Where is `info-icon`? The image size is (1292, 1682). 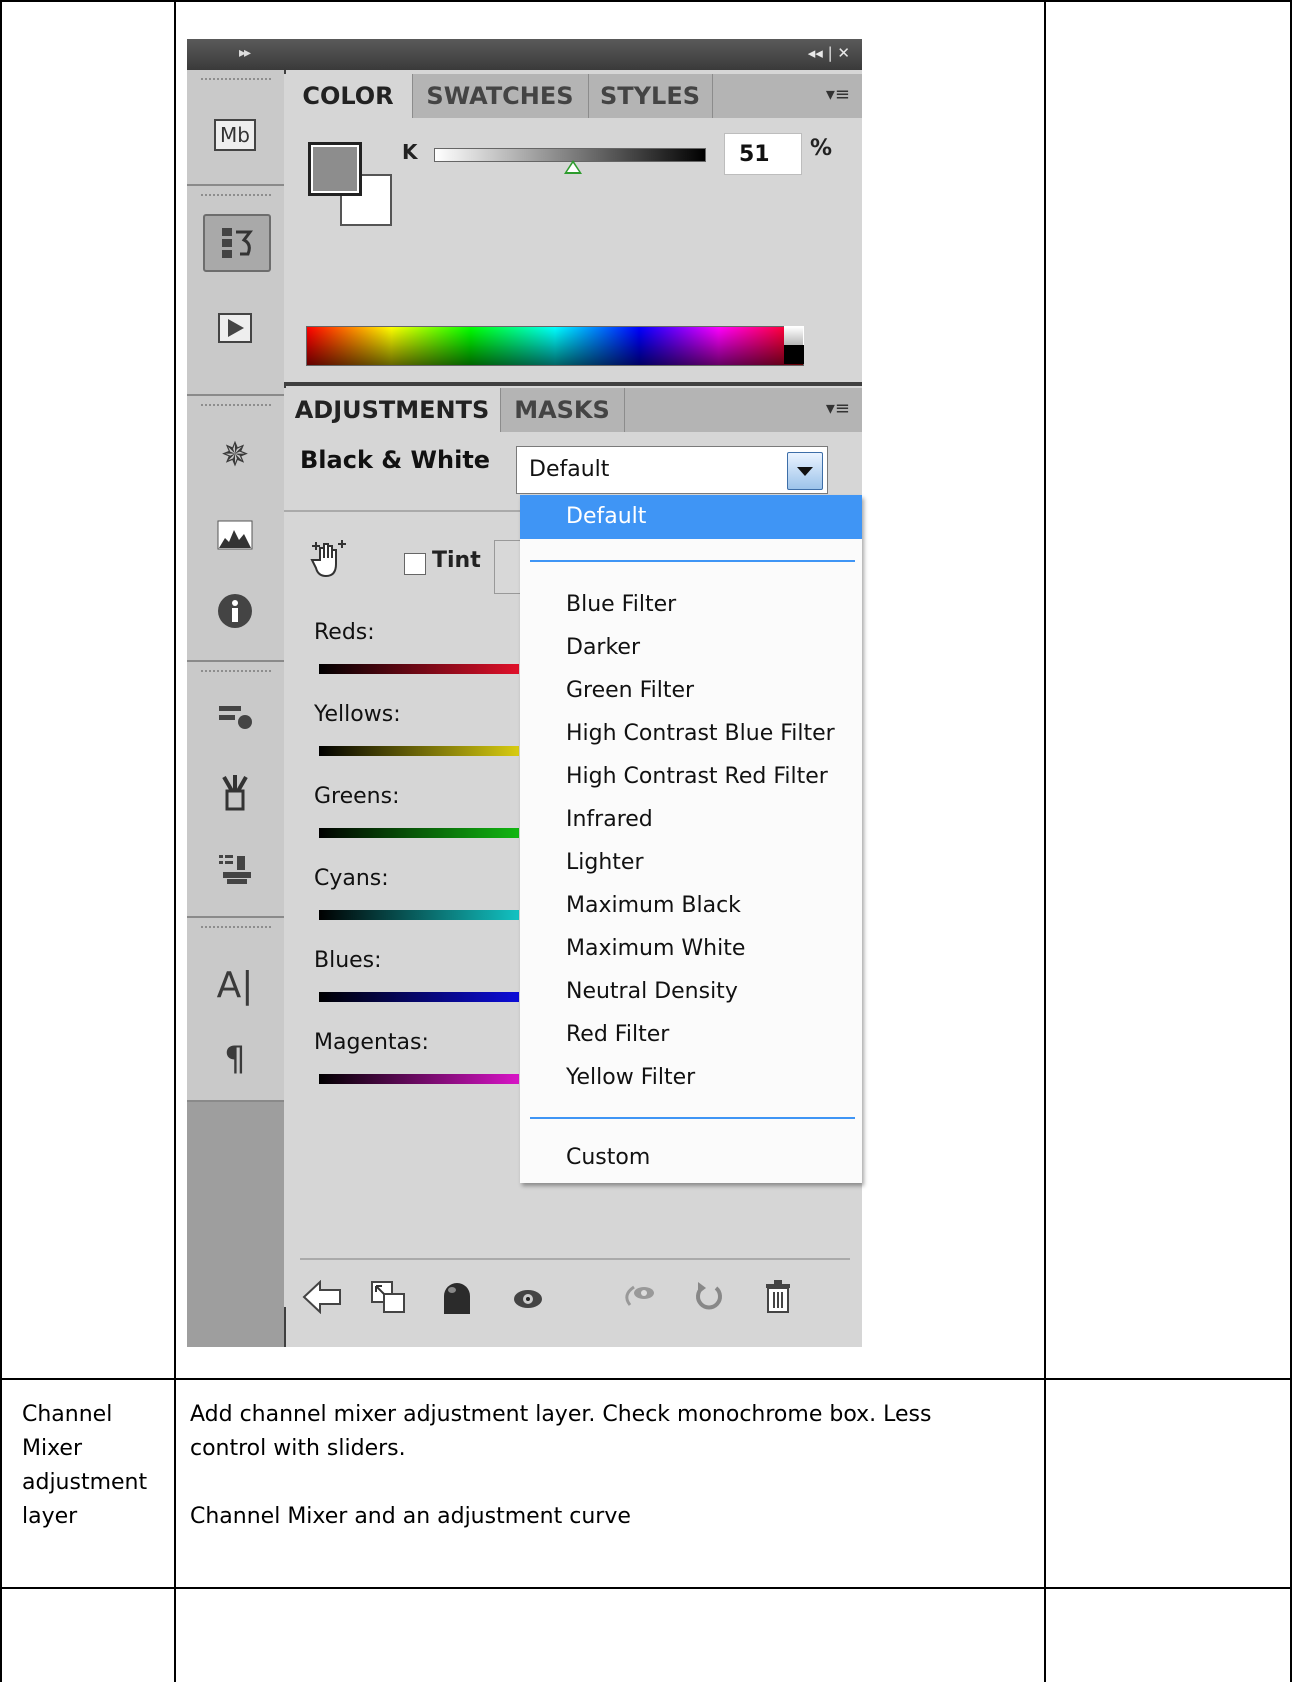 info-icon is located at coordinates (235, 611).